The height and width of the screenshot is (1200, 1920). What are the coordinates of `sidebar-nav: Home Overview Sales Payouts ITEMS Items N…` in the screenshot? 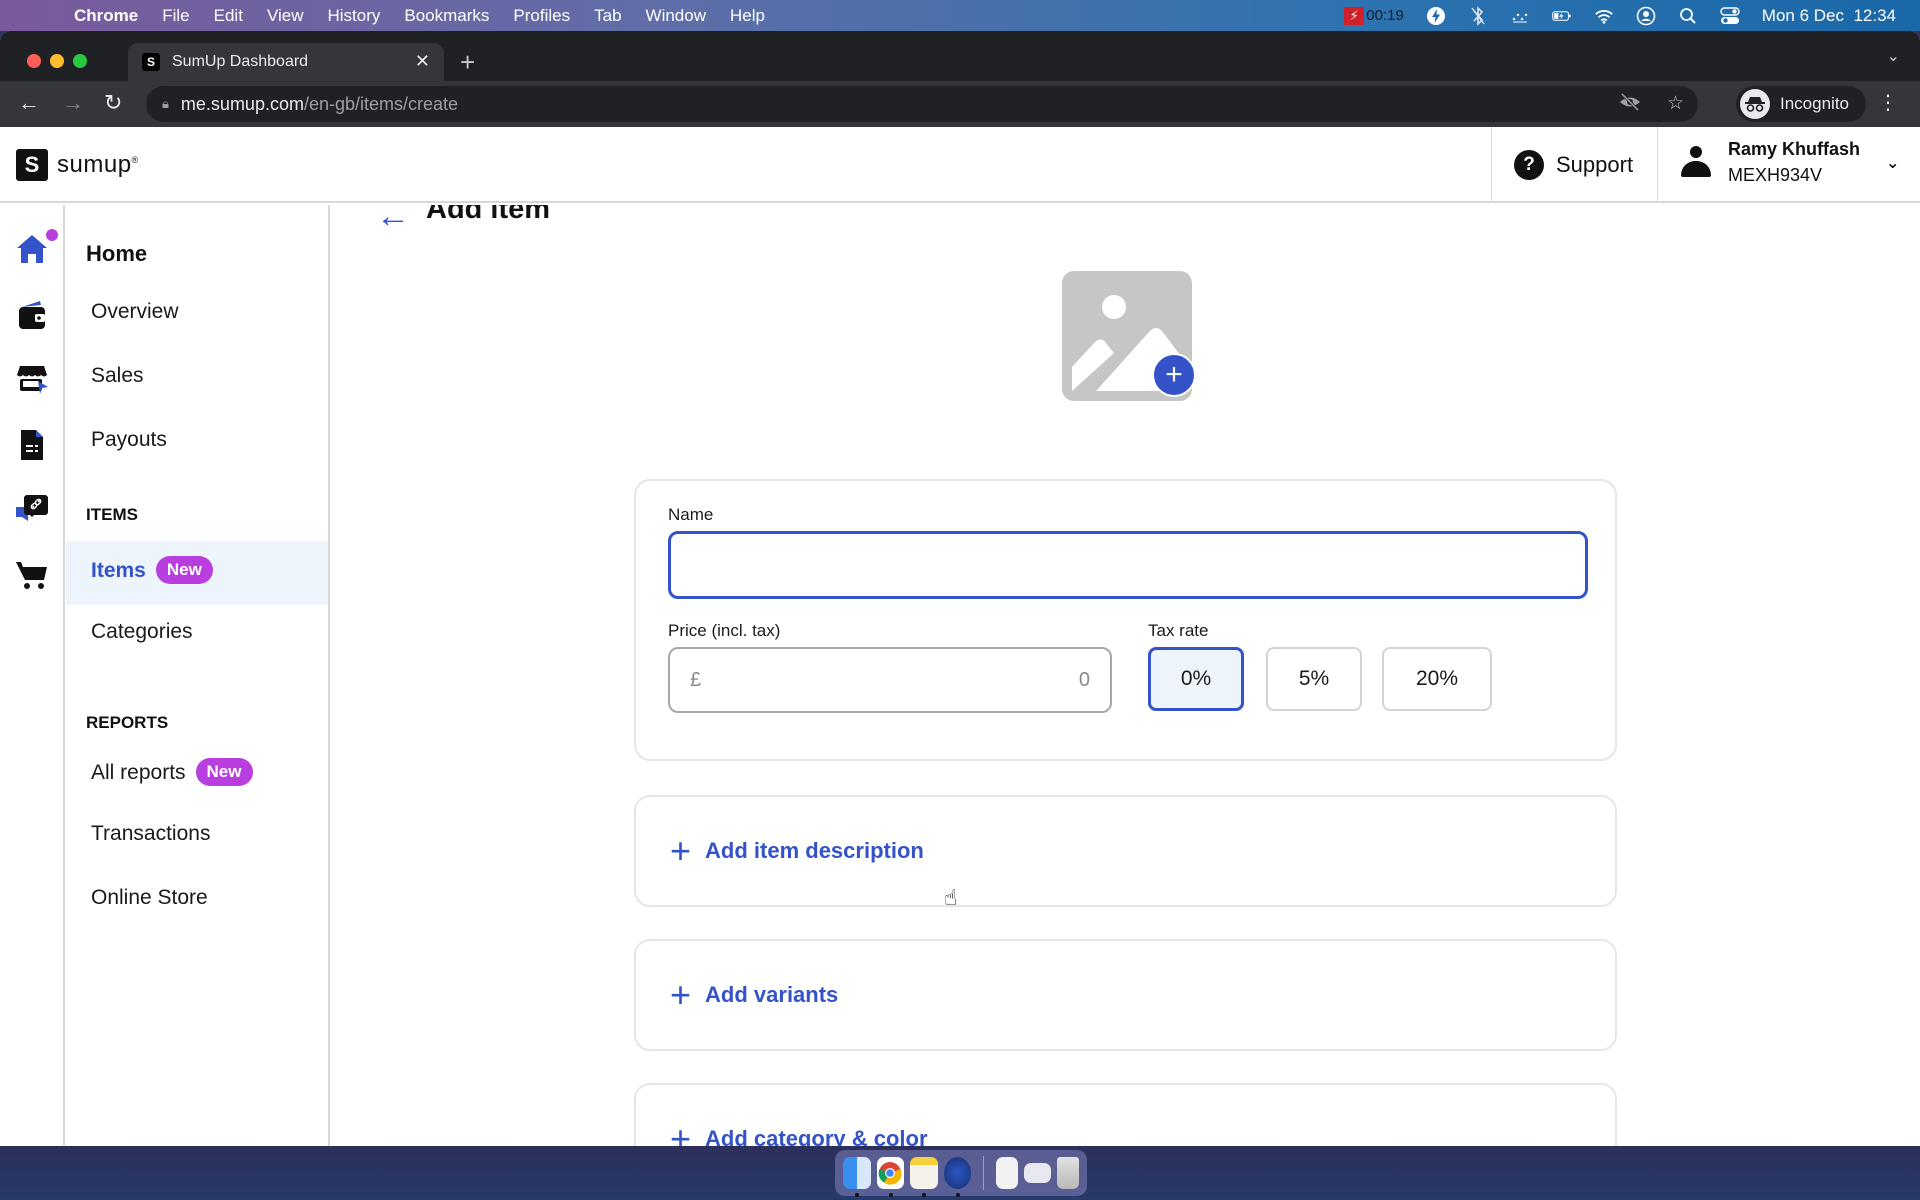 It's located at (198, 675).